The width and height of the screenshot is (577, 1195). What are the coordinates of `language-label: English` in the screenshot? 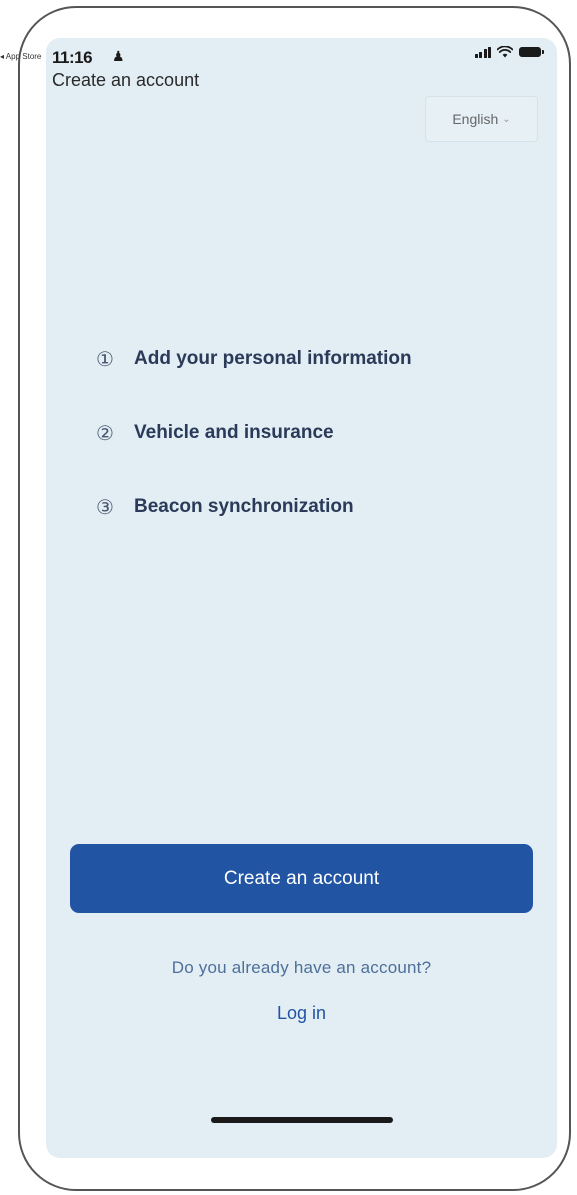 It's located at (475, 119).